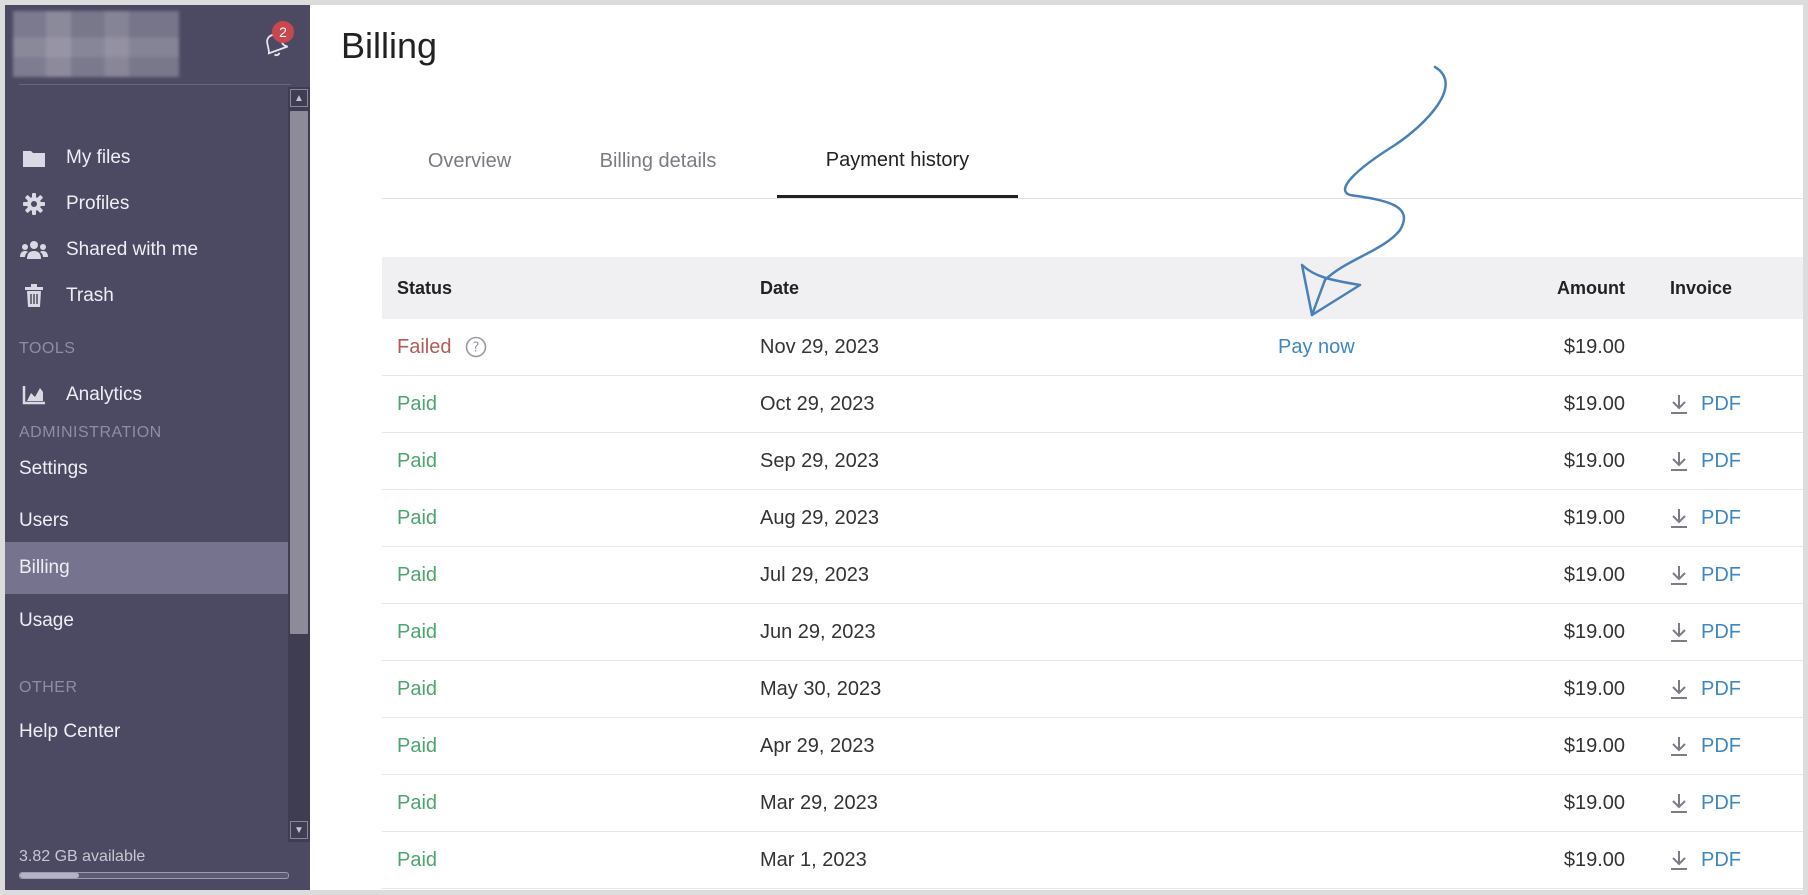 This screenshot has width=1808, height=895. What do you see at coordinates (1092, 575) in the screenshot?
I see `table-row: Paid Jul 29, 2023 $19.00 PDF` at bounding box center [1092, 575].